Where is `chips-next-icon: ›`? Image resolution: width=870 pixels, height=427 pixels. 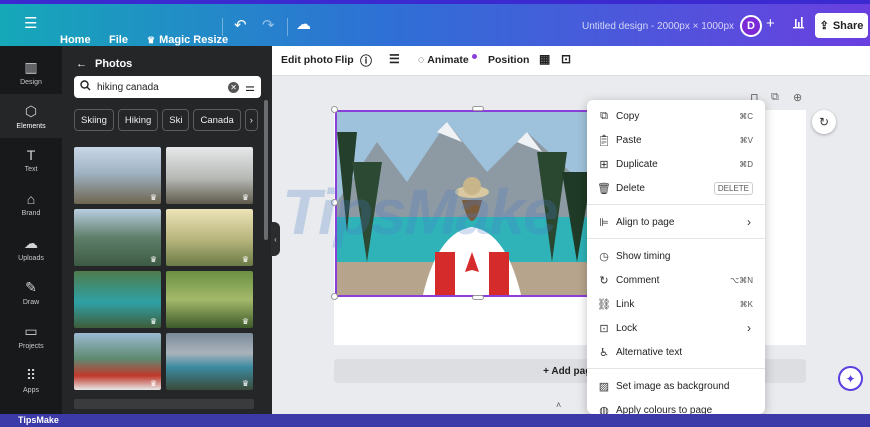 chips-next-icon: › is located at coordinates (251, 120).